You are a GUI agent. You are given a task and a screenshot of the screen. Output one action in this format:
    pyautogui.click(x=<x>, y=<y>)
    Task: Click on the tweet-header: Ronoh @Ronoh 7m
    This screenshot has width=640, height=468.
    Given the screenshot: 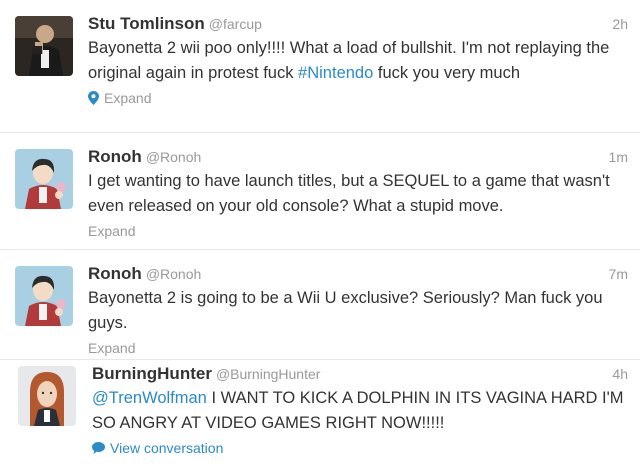 What is the action you would take?
    pyautogui.click(x=359, y=274)
    